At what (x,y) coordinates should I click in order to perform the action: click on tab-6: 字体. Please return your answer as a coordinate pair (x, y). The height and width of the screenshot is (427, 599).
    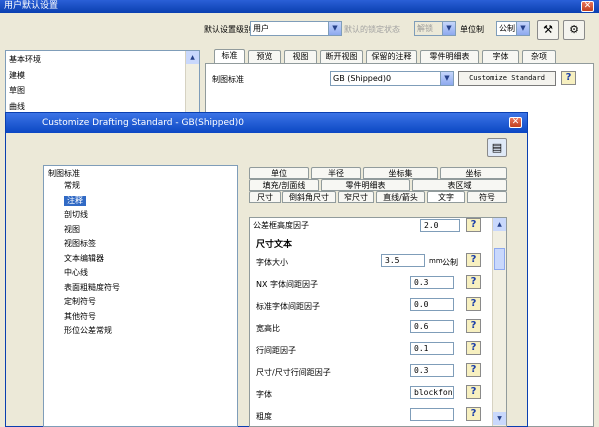
    Looking at the image, I should click on (500, 56).